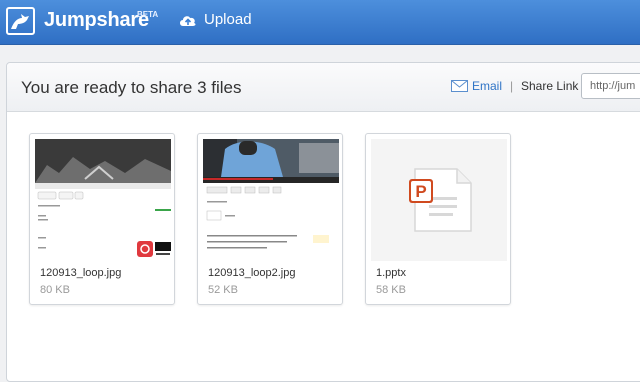 This screenshot has width=640, height=382. I want to click on share-link-label: Share Link, so click(550, 86).